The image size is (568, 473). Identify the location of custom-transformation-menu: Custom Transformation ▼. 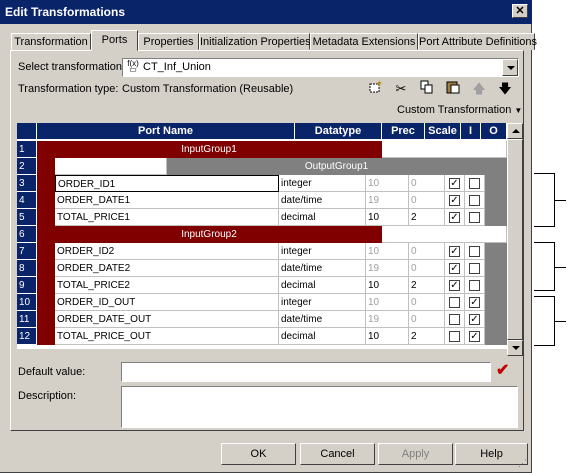
(459, 110).